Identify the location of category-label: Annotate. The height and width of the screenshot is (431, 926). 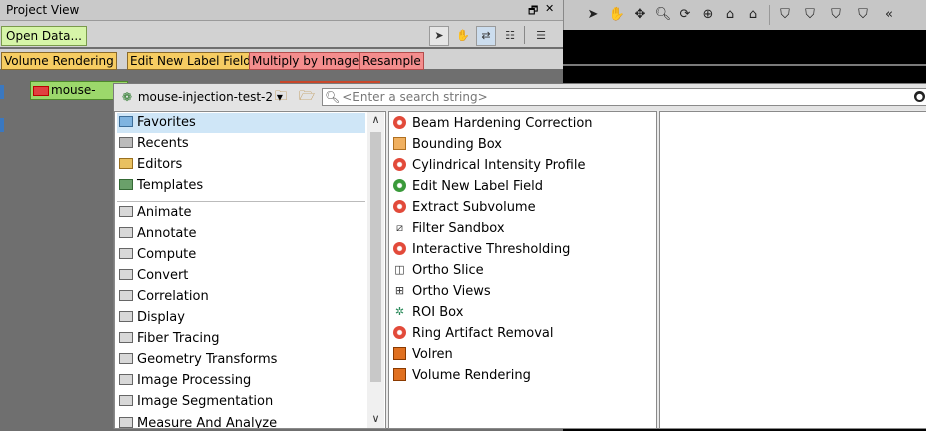
(167, 233).